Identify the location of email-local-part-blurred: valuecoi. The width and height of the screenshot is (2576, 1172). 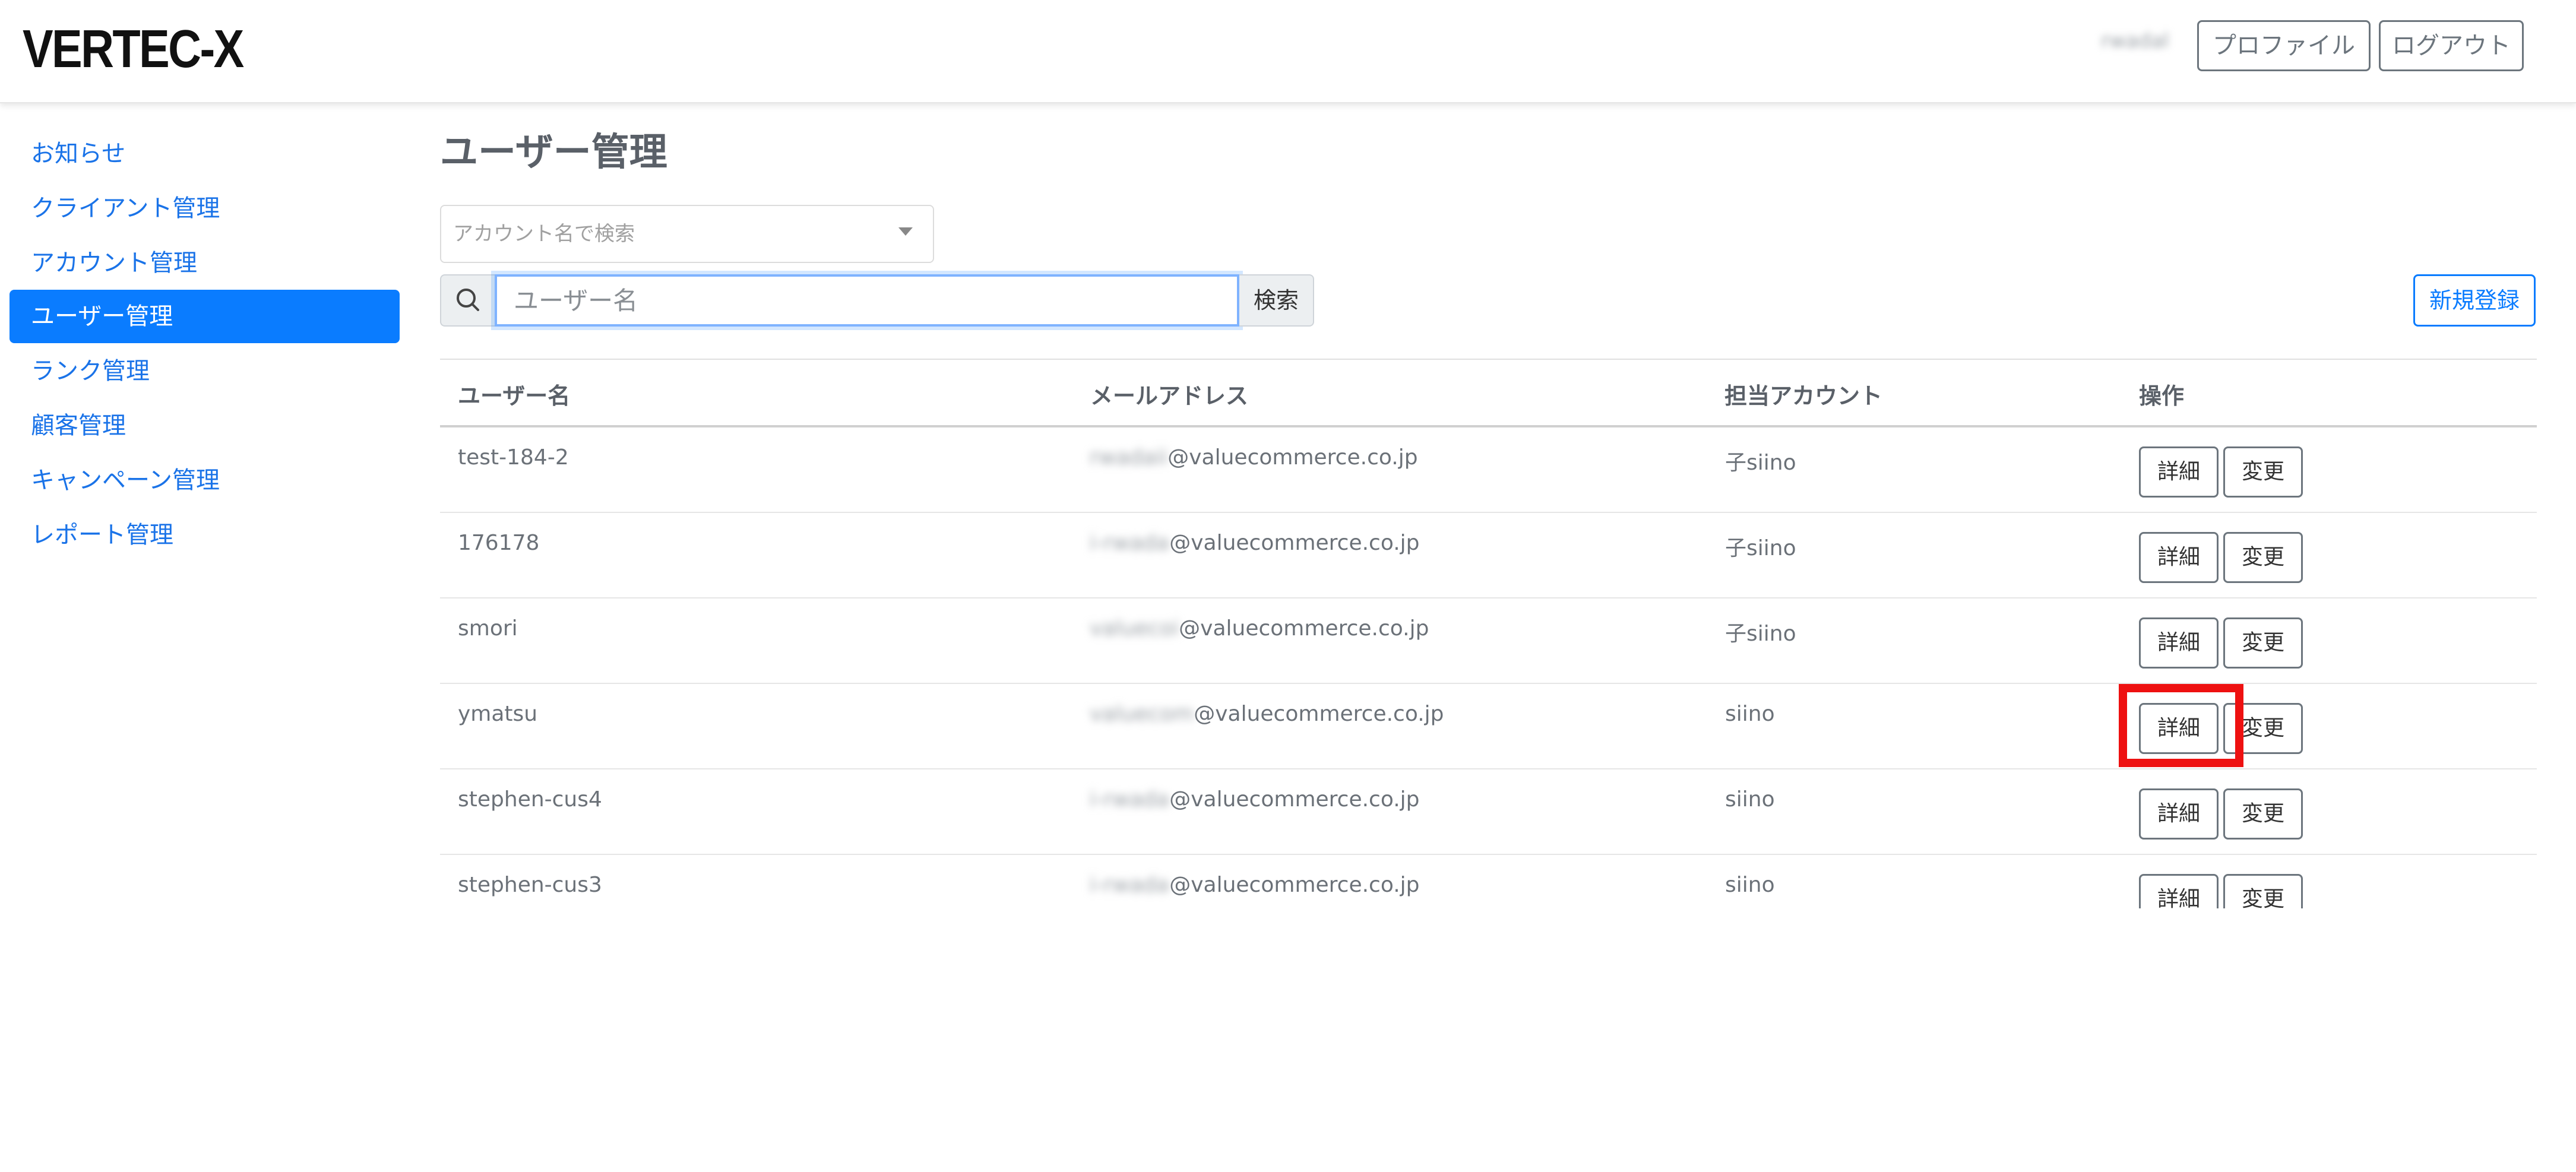
(1134, 628).